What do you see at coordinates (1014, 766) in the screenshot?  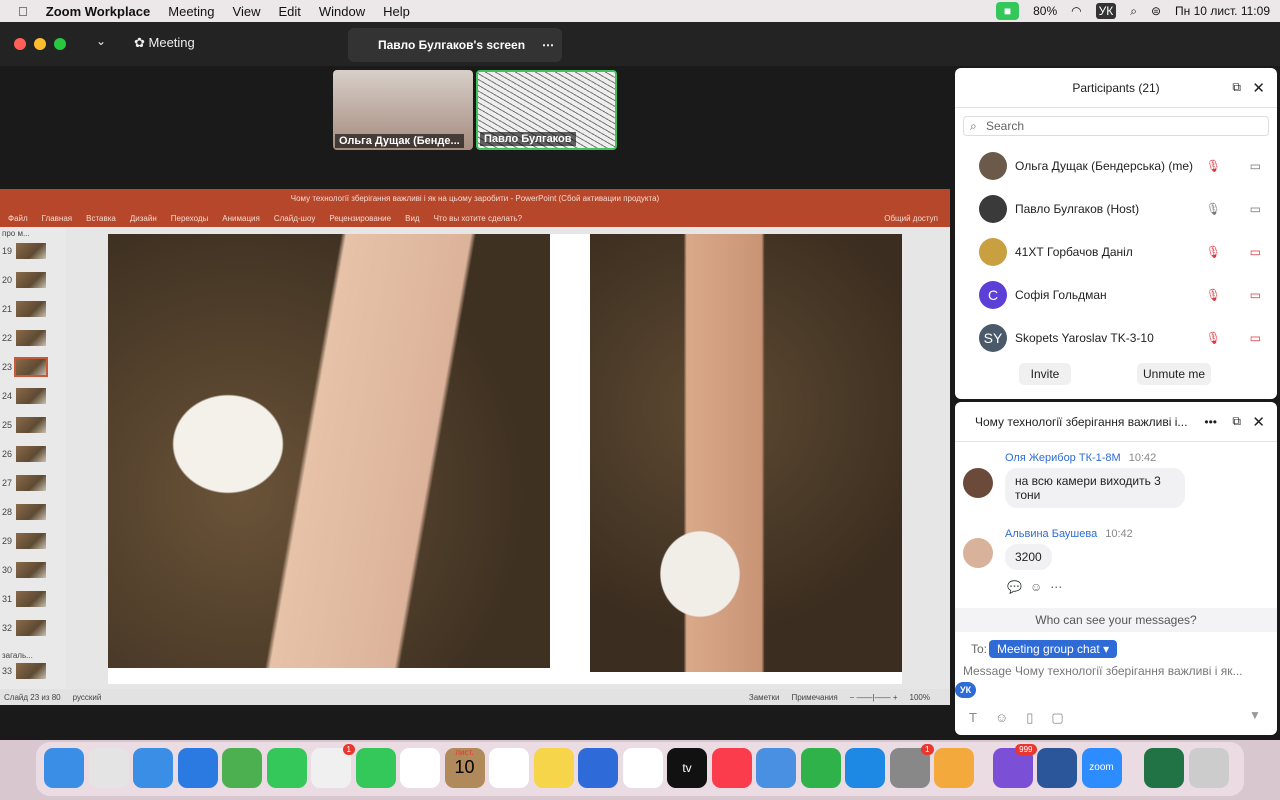 I see `dock-app-icon: 999` at bounding box center [1014, 766].